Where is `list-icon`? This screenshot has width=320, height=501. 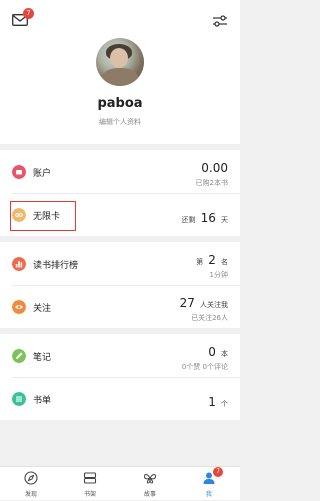
list-icon is located at coordinates (19, 399).